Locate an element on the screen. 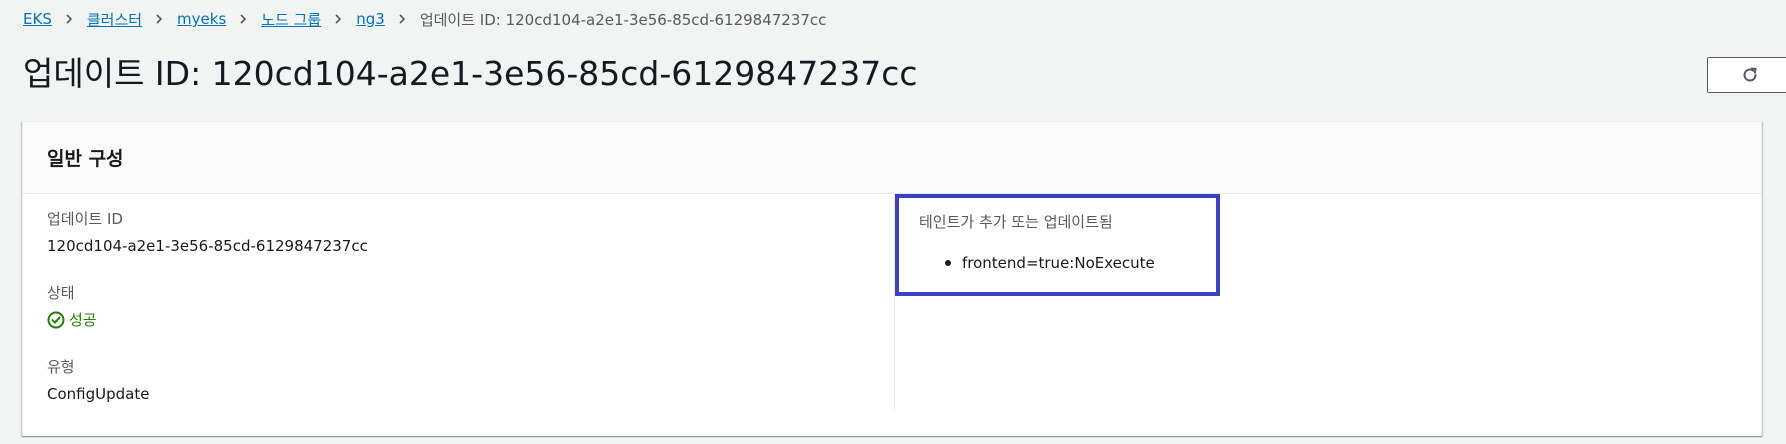  bullet-icon is located at coordinates (948, 263).